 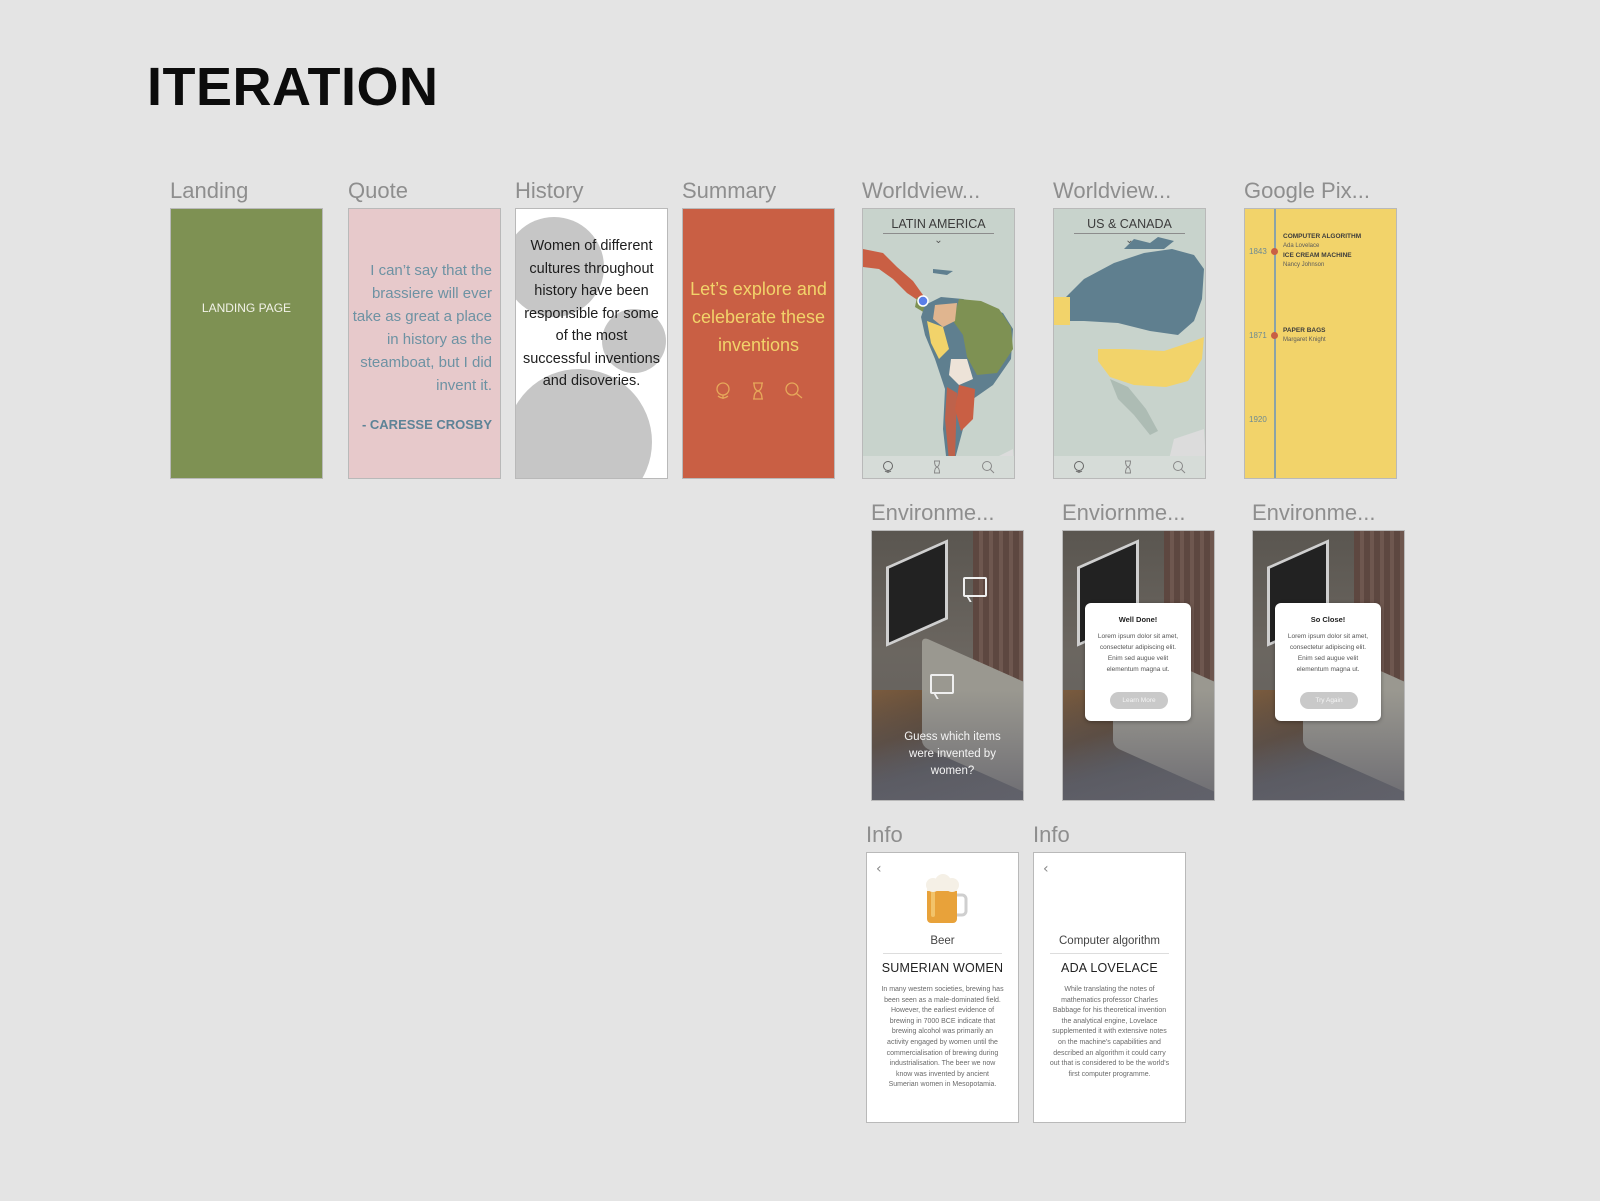 What do you see at coordinates (947, 898) in the screenshot?
I see `beer-mug-icon` at bounding box center [947, 898].